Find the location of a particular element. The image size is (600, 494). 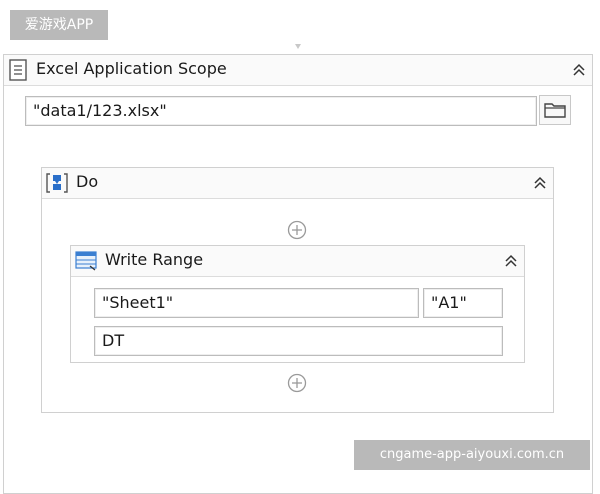

watermark-bottom: cngame-app-aiyouxi.com.cn is located at coordinates (472, 455).